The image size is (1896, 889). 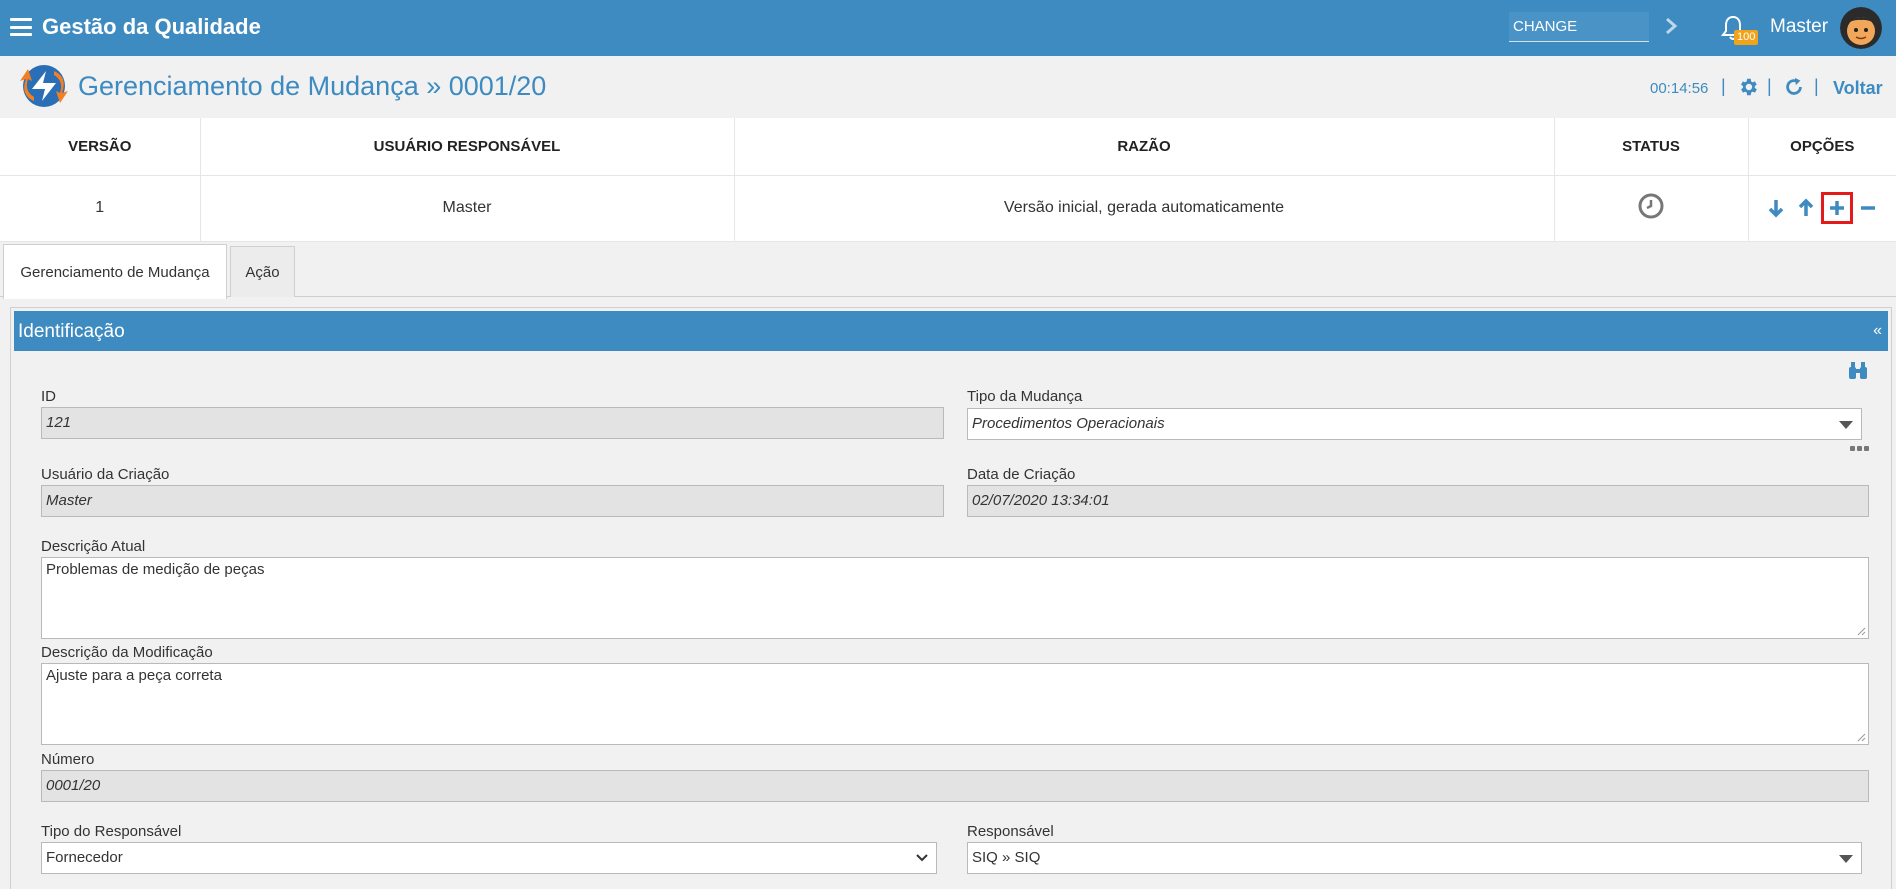 What do you see at coordinates (127, 652) in the screenshot?
I see `descricao-modificacao-label: Descrição da Modificação` at bounding box center [127, 652].